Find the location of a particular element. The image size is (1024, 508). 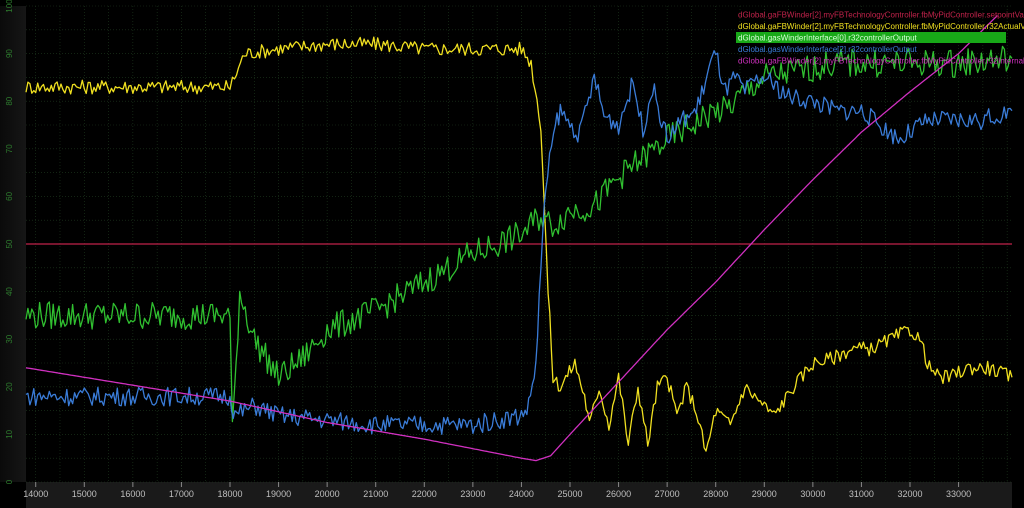

x-tick-label: 20000 is located at coordinates (327, 494).